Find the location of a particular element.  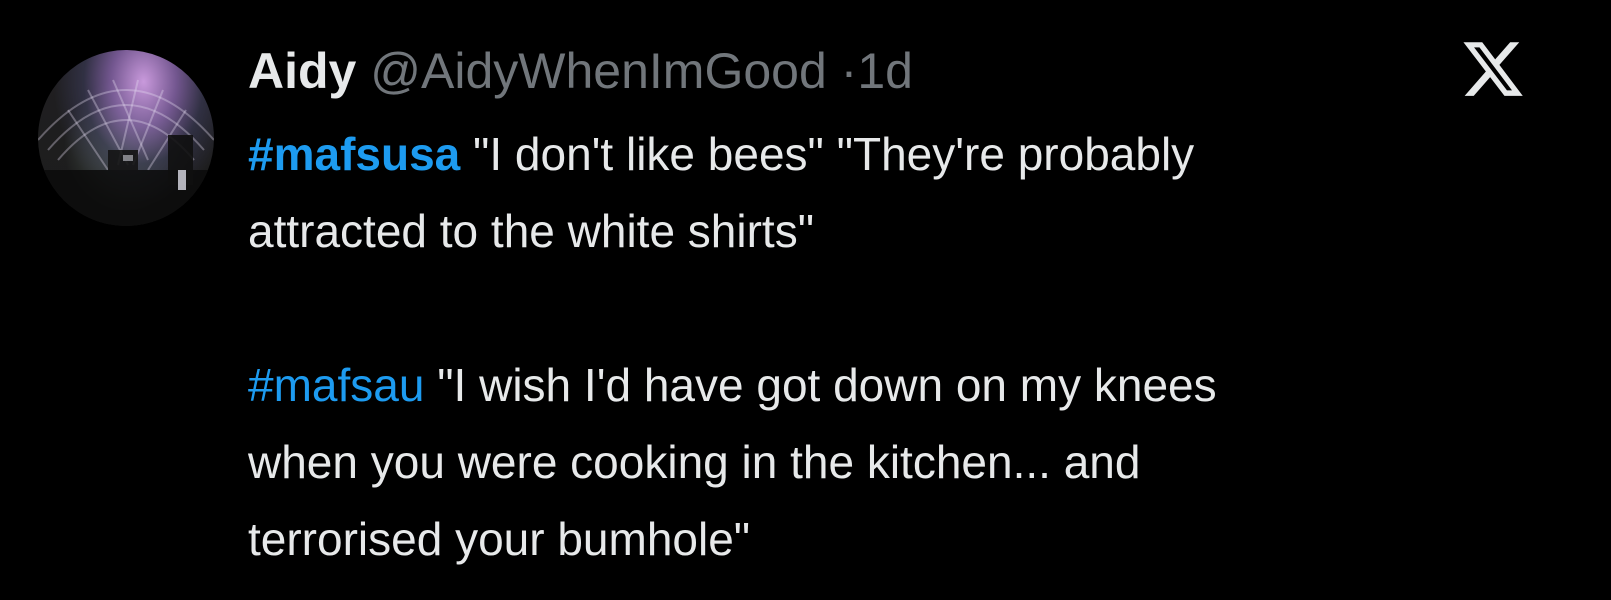

hashtag-link: #mafsau is located at coordinates (336, 385).